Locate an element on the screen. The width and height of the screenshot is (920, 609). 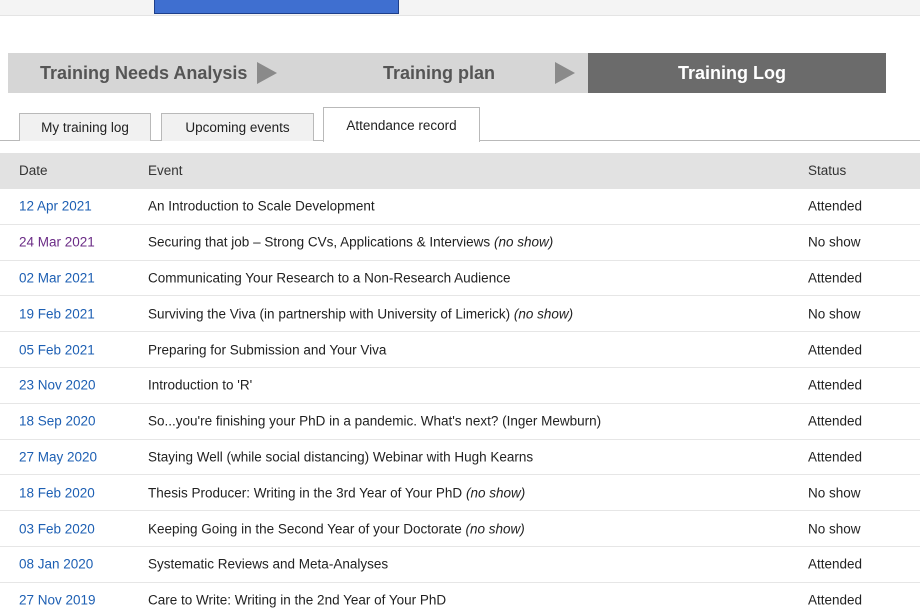
event-date-link: 05 Feb 2021 is located at coordinates (57, 349).